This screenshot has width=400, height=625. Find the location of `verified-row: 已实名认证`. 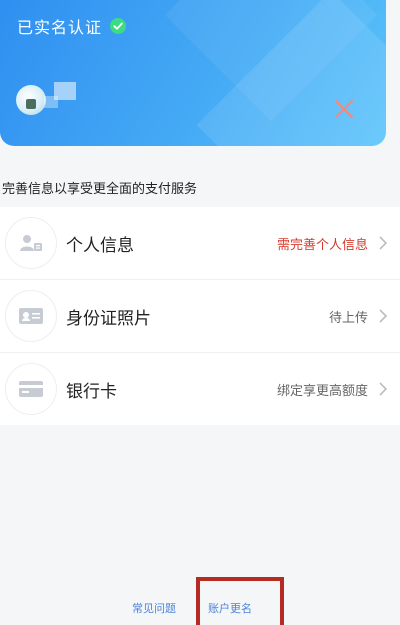

verified-row: 已实名认证 is located at coordinates (72, 26).